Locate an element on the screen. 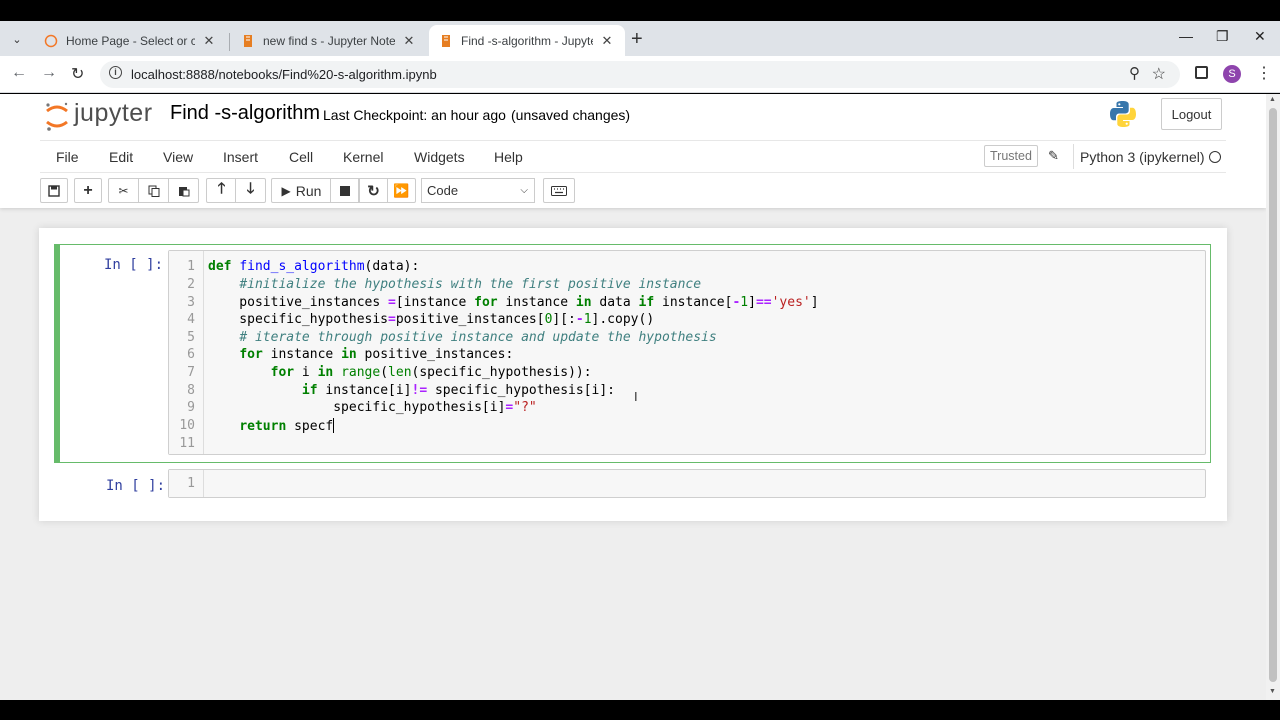 Image resolution: width=1280 pixels, height=720 pixels. line-number: 4 is located at coordinates (191, 319).